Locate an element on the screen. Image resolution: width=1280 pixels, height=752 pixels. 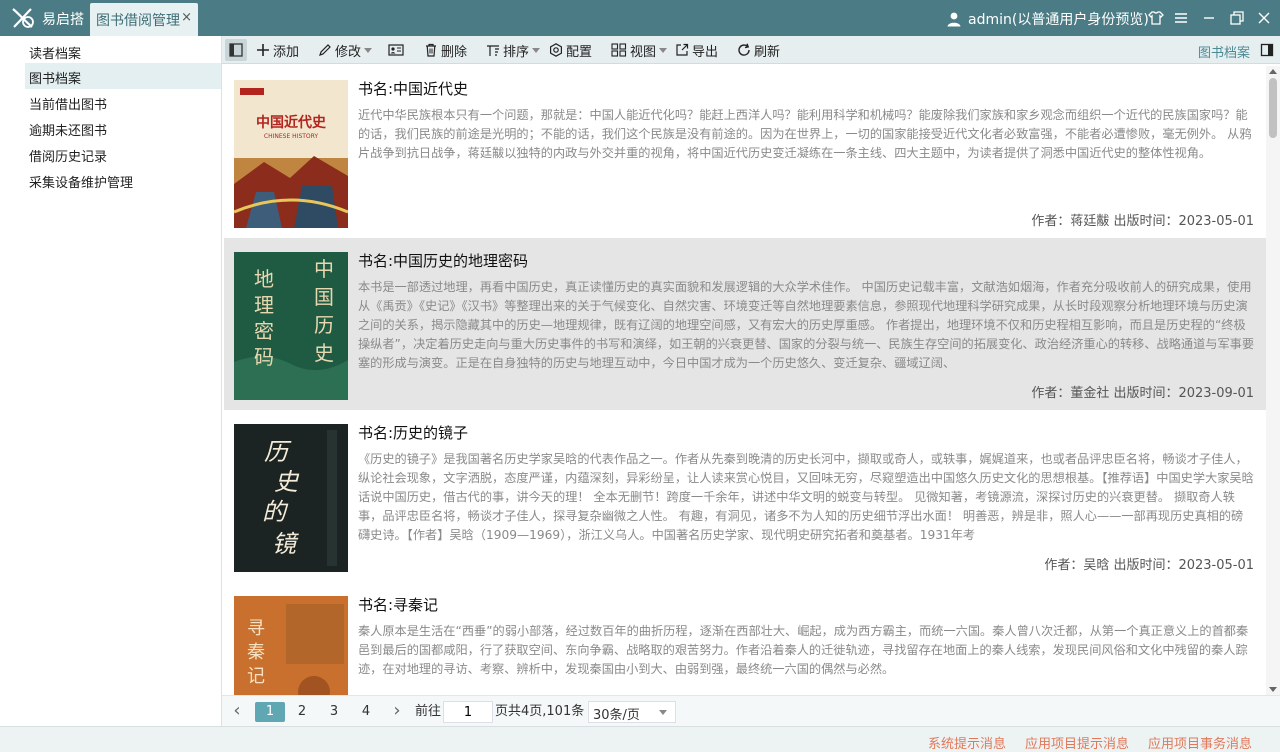
goto-label: 前往 is located at coordinates (428, 711).